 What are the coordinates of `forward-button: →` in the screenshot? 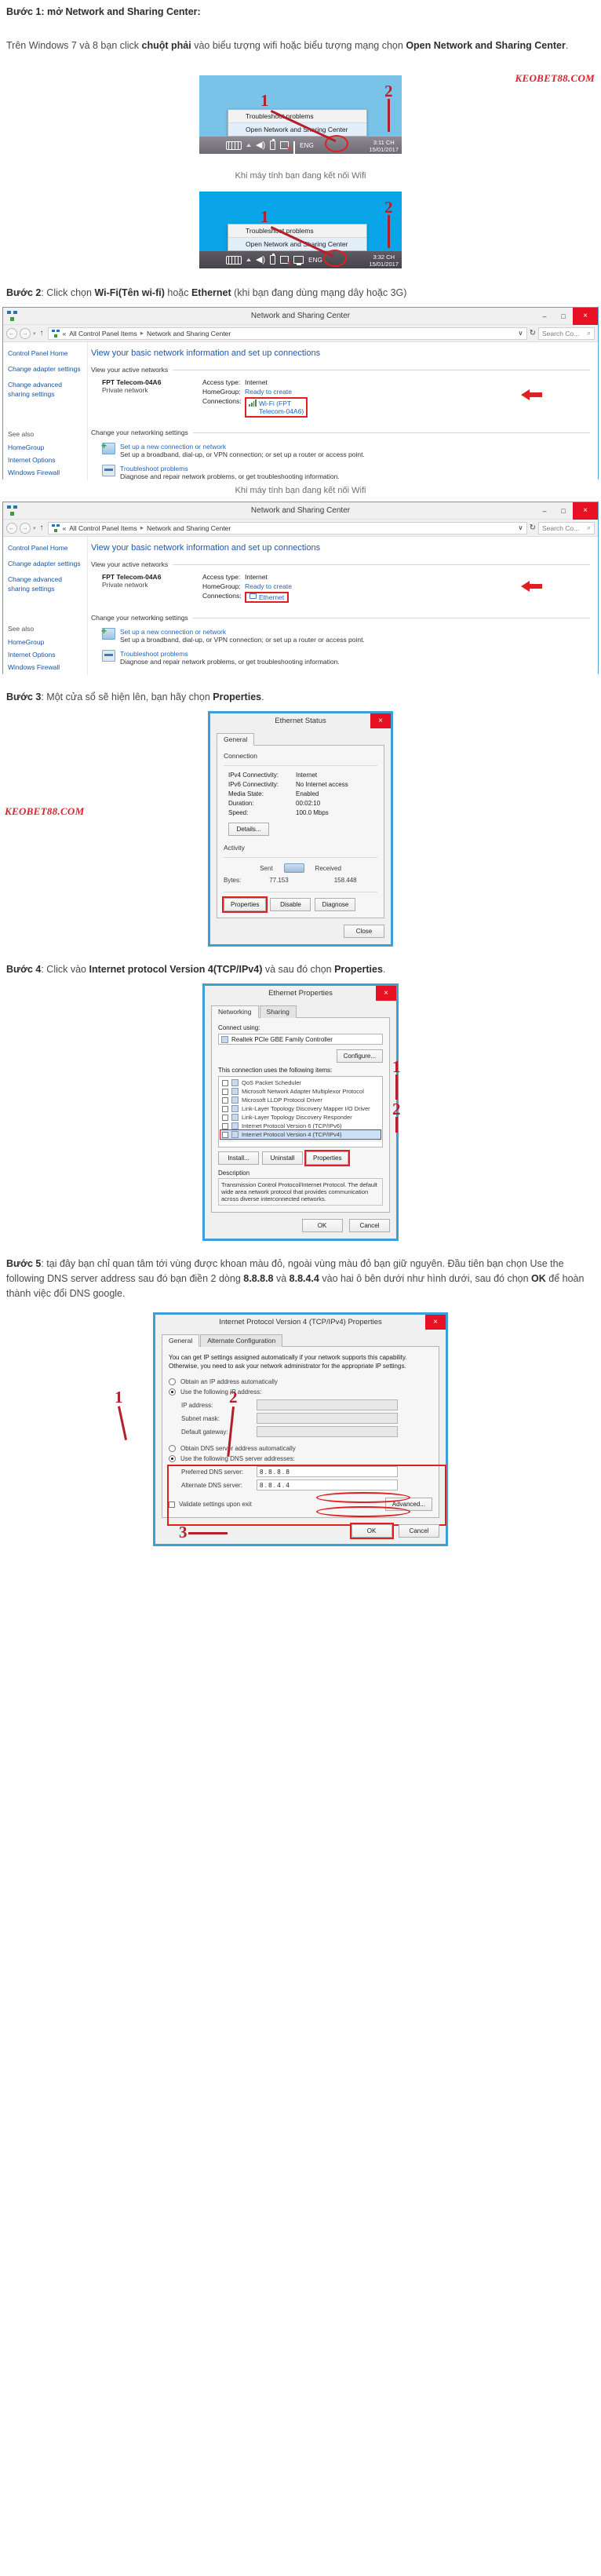 It's located at (25, 333).